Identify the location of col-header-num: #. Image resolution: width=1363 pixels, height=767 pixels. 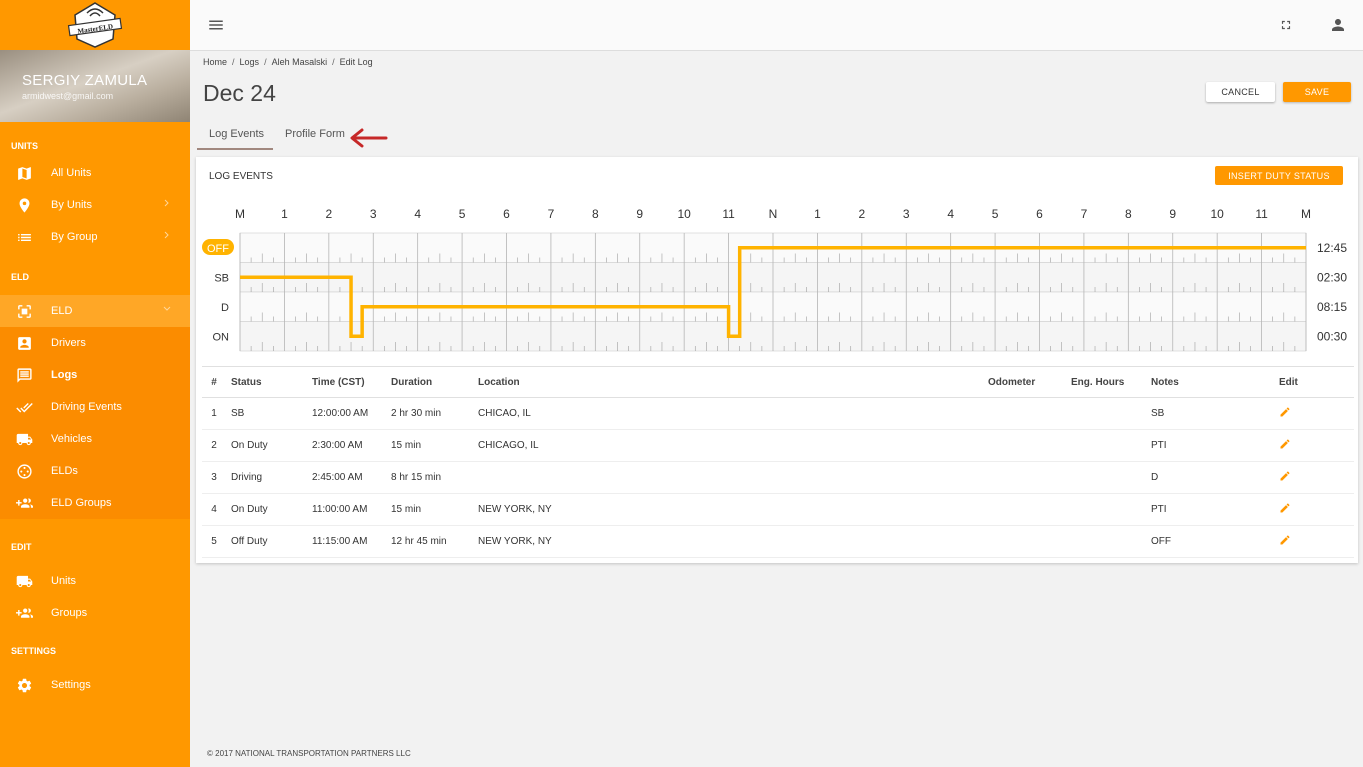
(214, 382).